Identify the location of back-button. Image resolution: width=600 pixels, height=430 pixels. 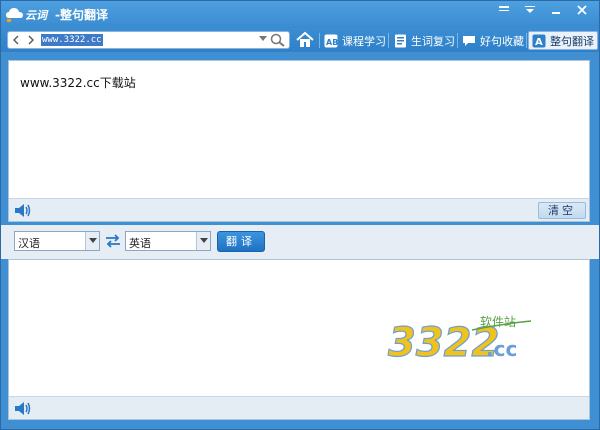
(15, 40).